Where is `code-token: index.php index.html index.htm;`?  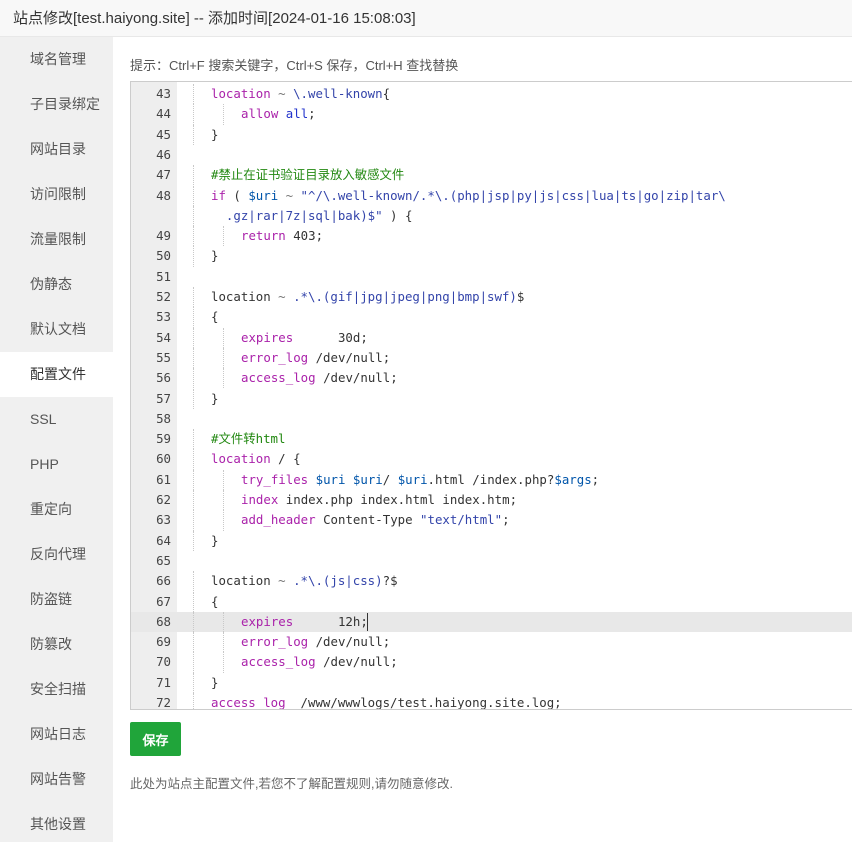
code-token: index.php index.html index.htm; is located at coordinates (398, 499).